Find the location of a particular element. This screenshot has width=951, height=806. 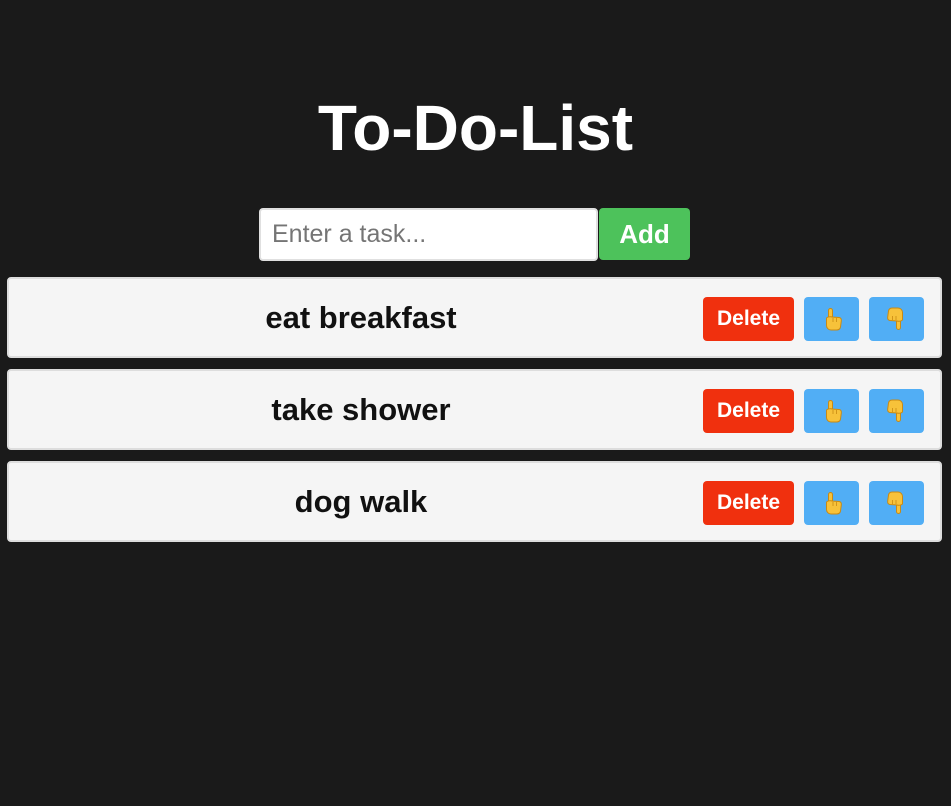

task-item: dog walk Delete is located at coordinates (474, 501).